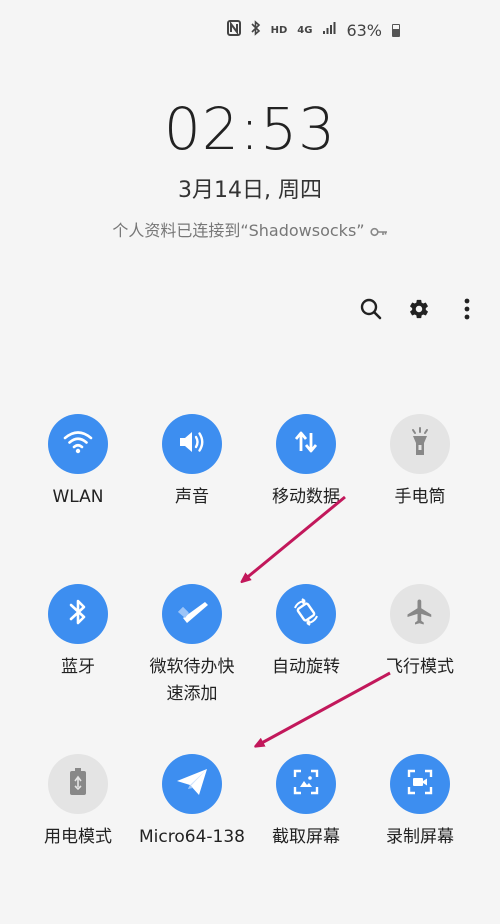 This screenshot has height=924, width=500. What do you see at coordinates (192, 681) in the screenshot?
I see `tile-label: 微软待办快 速添加` at bounding box center [192, 681].